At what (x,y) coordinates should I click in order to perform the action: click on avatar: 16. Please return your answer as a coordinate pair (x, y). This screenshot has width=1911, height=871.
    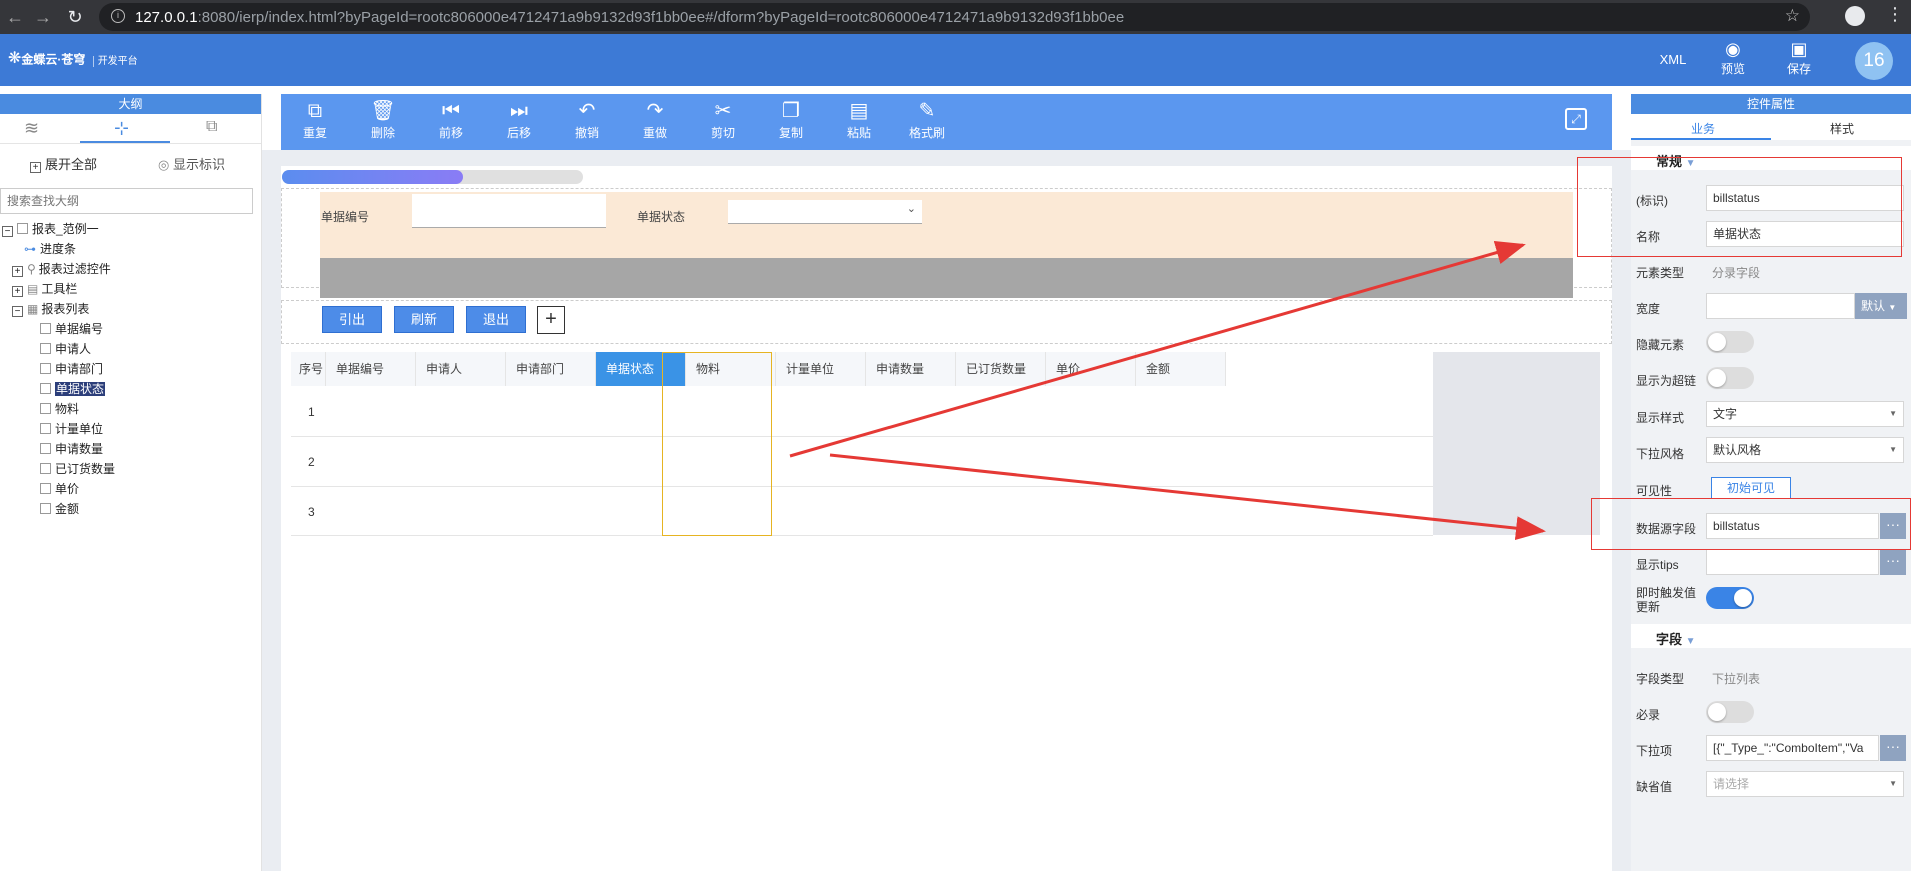
    Looking at the image, I should click on (1874, 61).